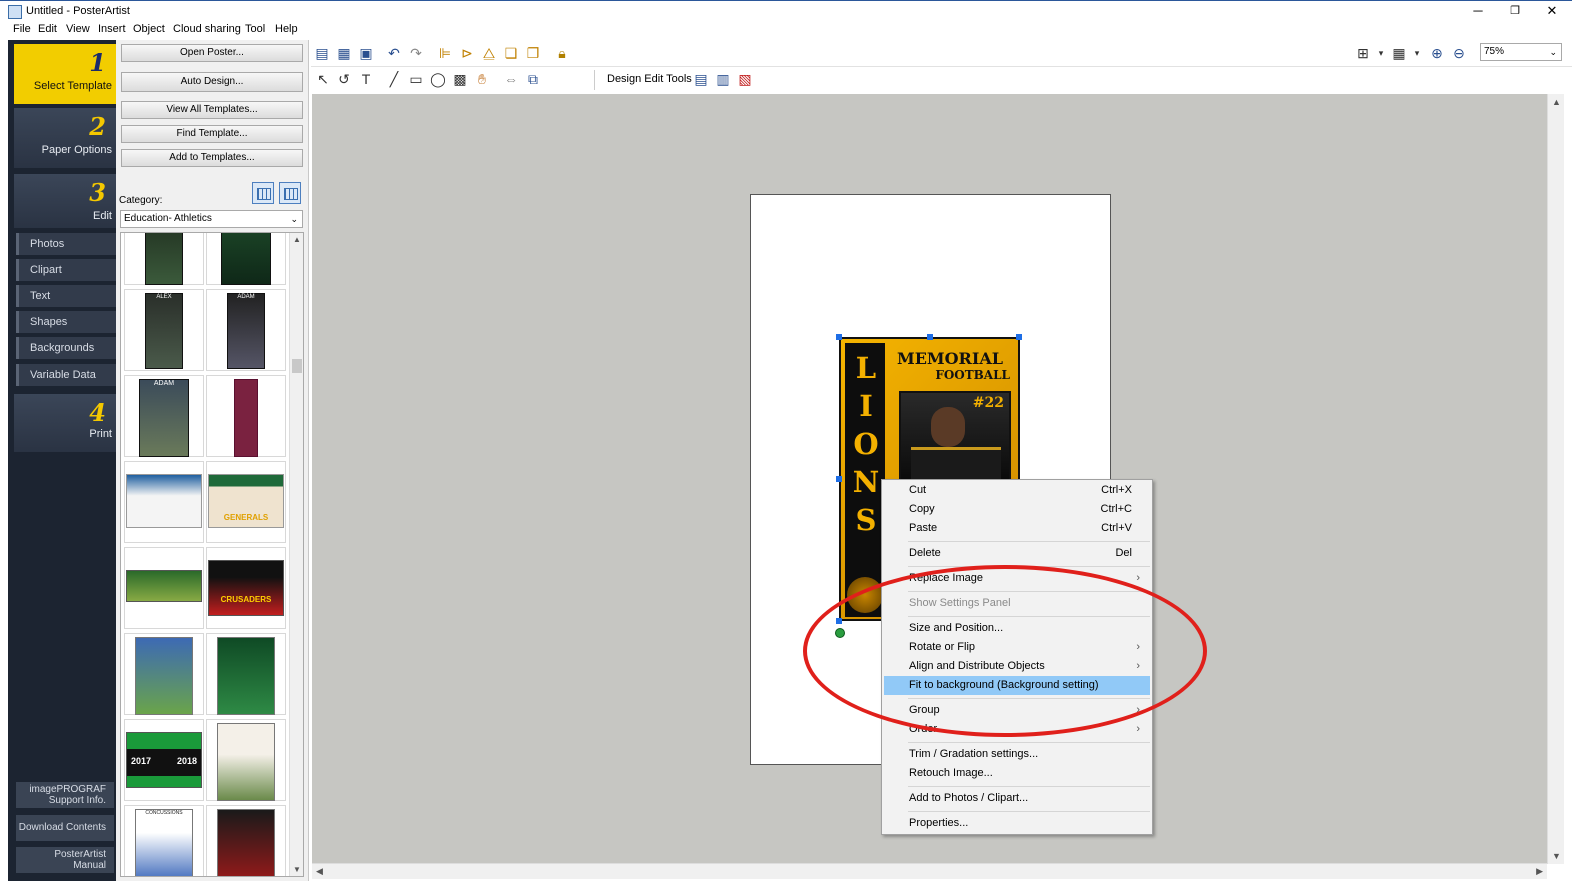 The height and width of the screenshot is (881, 1572). I want to click on canvas-horizontal-scrollbar: ◀ ▶, so click(929, 871).